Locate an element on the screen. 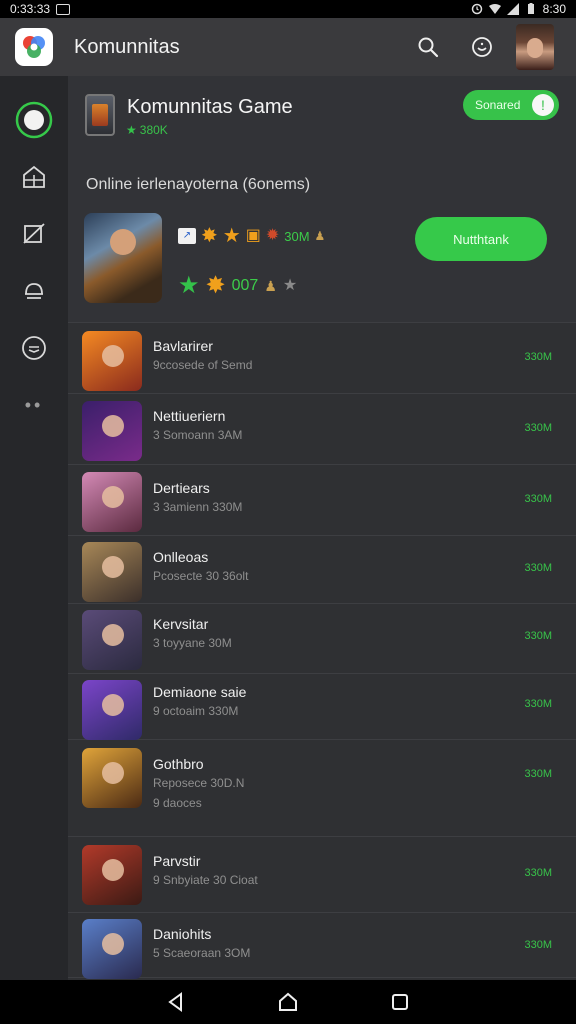 This screenshot has width=576, height=1024. rail-item-cloud is located at coordinates (34, 291).